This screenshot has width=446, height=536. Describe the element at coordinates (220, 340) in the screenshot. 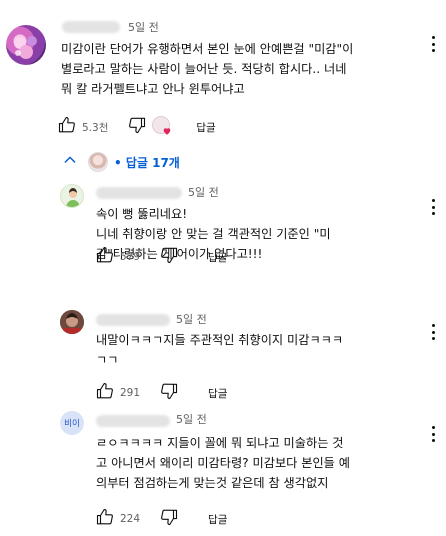

I see `comment-line: 내말이ㅋㅋㄱ지들 주관적인 취향이지 미감ㅋㅋㅋ` at that location.